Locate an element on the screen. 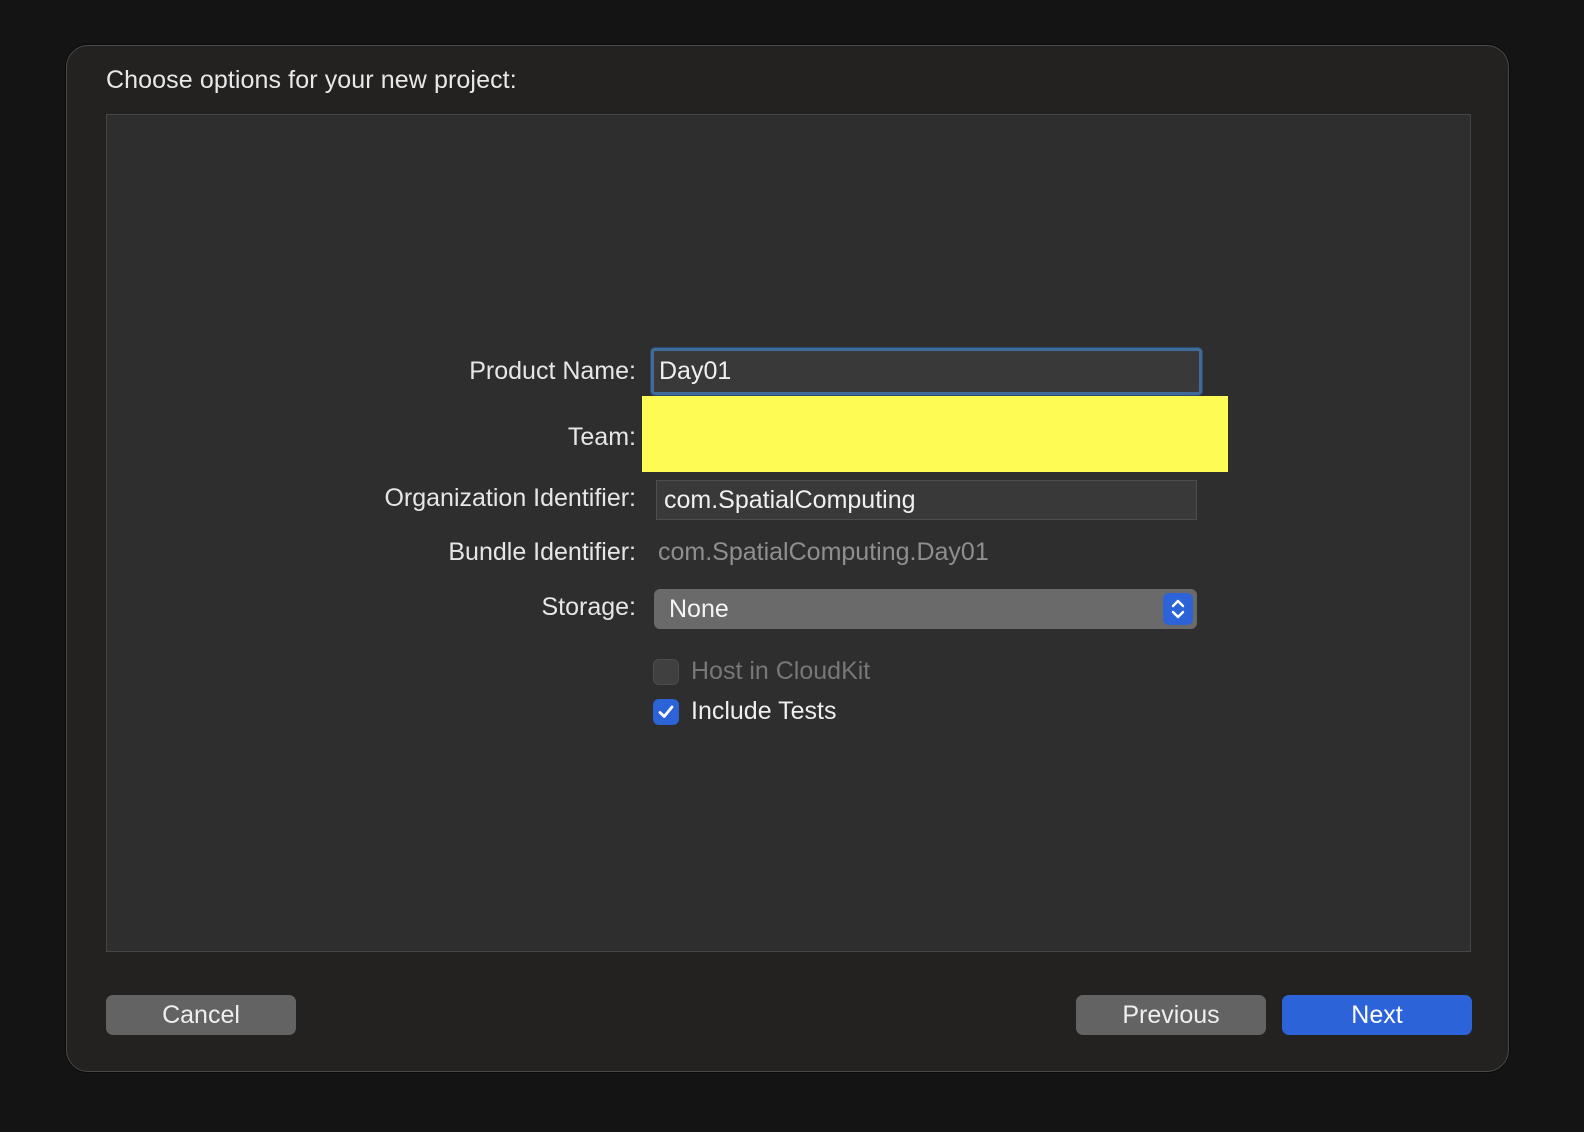  include-tests-row: Include Tests is located at coordinates (744, 711).